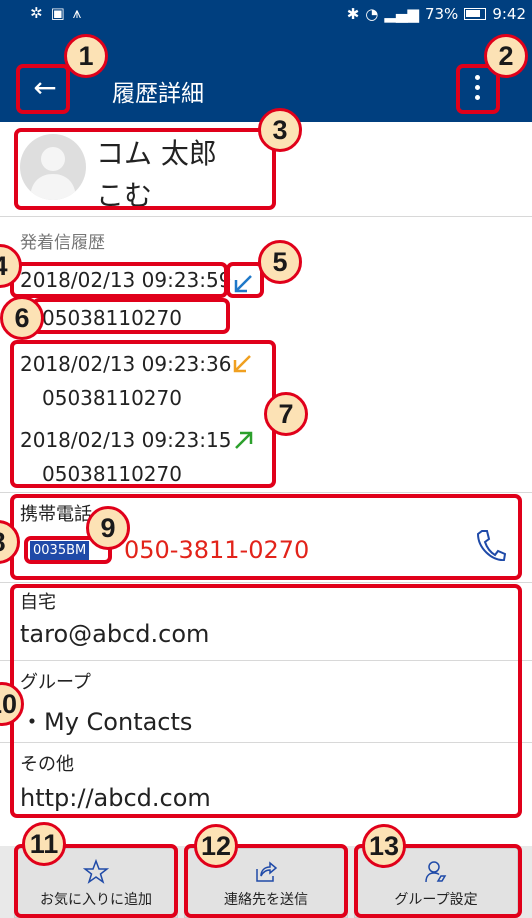 Image resolution: width=532 pixels, height=918 pixels. I want to click on incoming-arrow-icon, so click(243, 284).